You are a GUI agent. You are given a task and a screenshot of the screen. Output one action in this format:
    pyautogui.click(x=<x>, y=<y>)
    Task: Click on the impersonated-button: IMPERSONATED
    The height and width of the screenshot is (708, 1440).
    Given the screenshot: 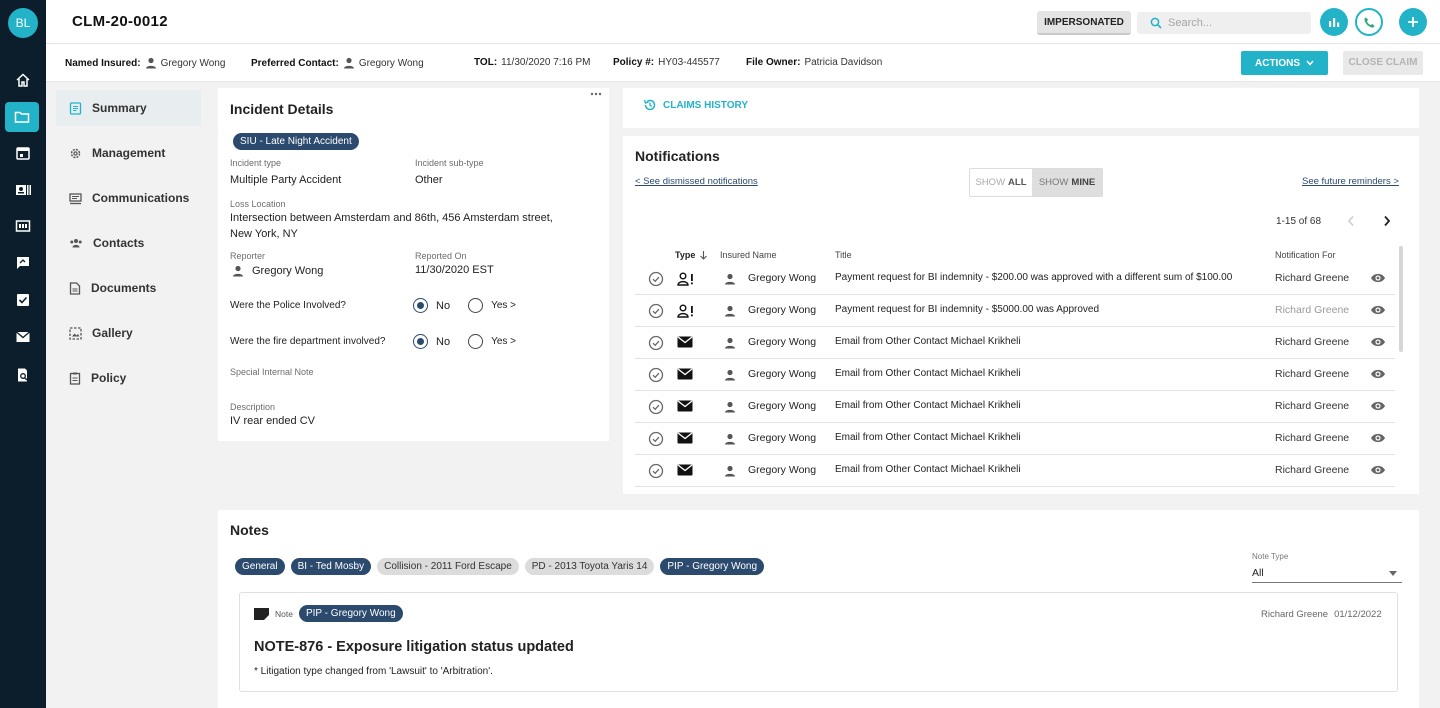 What is the action you would take?
    pyautogui.click(x=1084, y=23)
    